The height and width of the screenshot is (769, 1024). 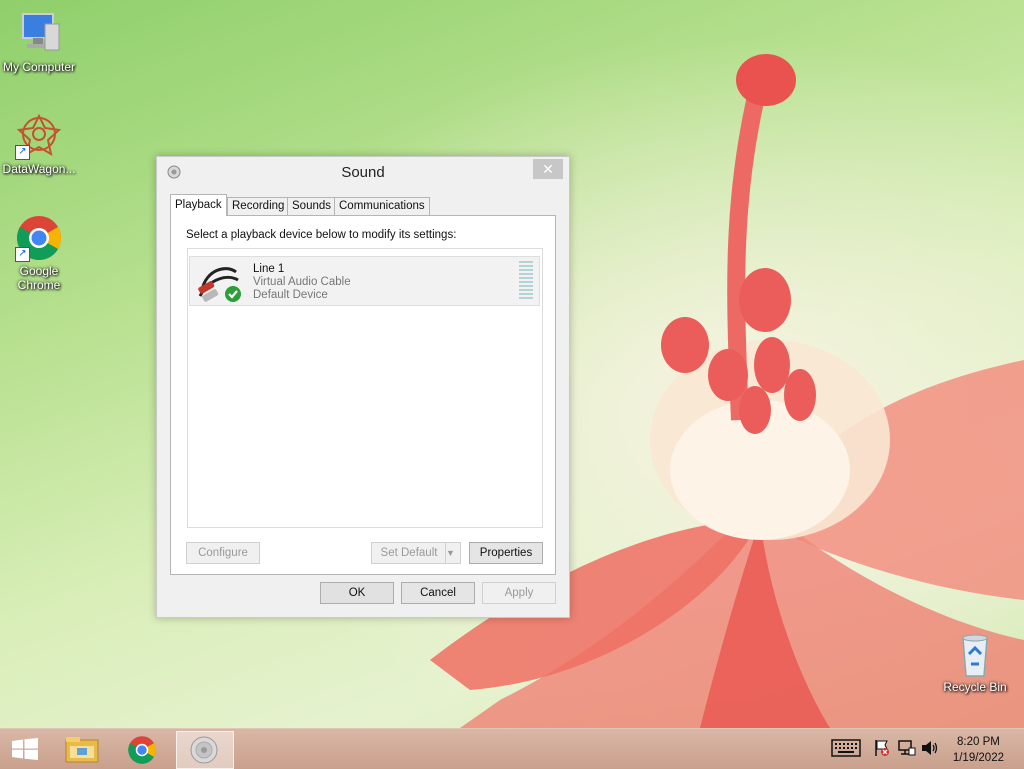 What do you see at coordinates (39, 34) in the screenshot?
I see `computer-icon` at bounding box center [39, 34].